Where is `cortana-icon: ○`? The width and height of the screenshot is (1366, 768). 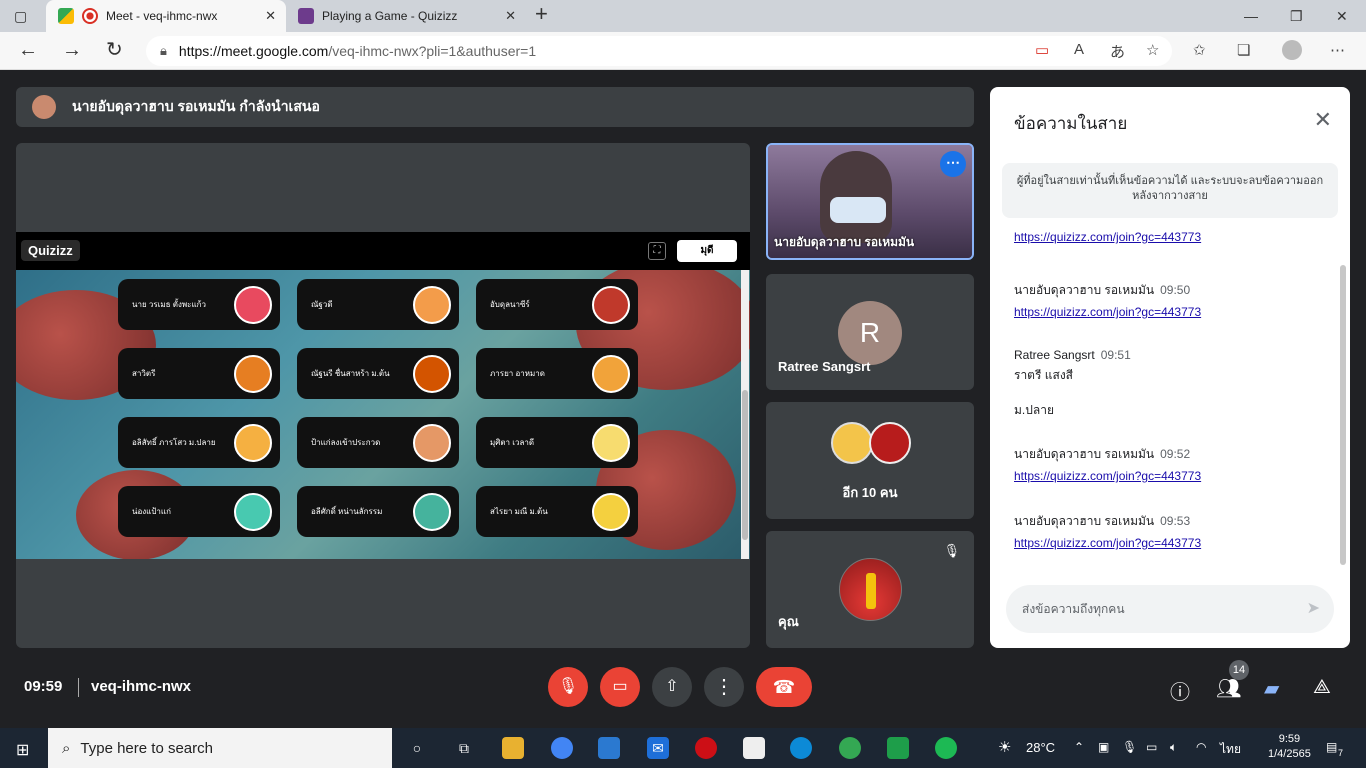
cortana-icon: ○ is located at coordinates (417, 748).